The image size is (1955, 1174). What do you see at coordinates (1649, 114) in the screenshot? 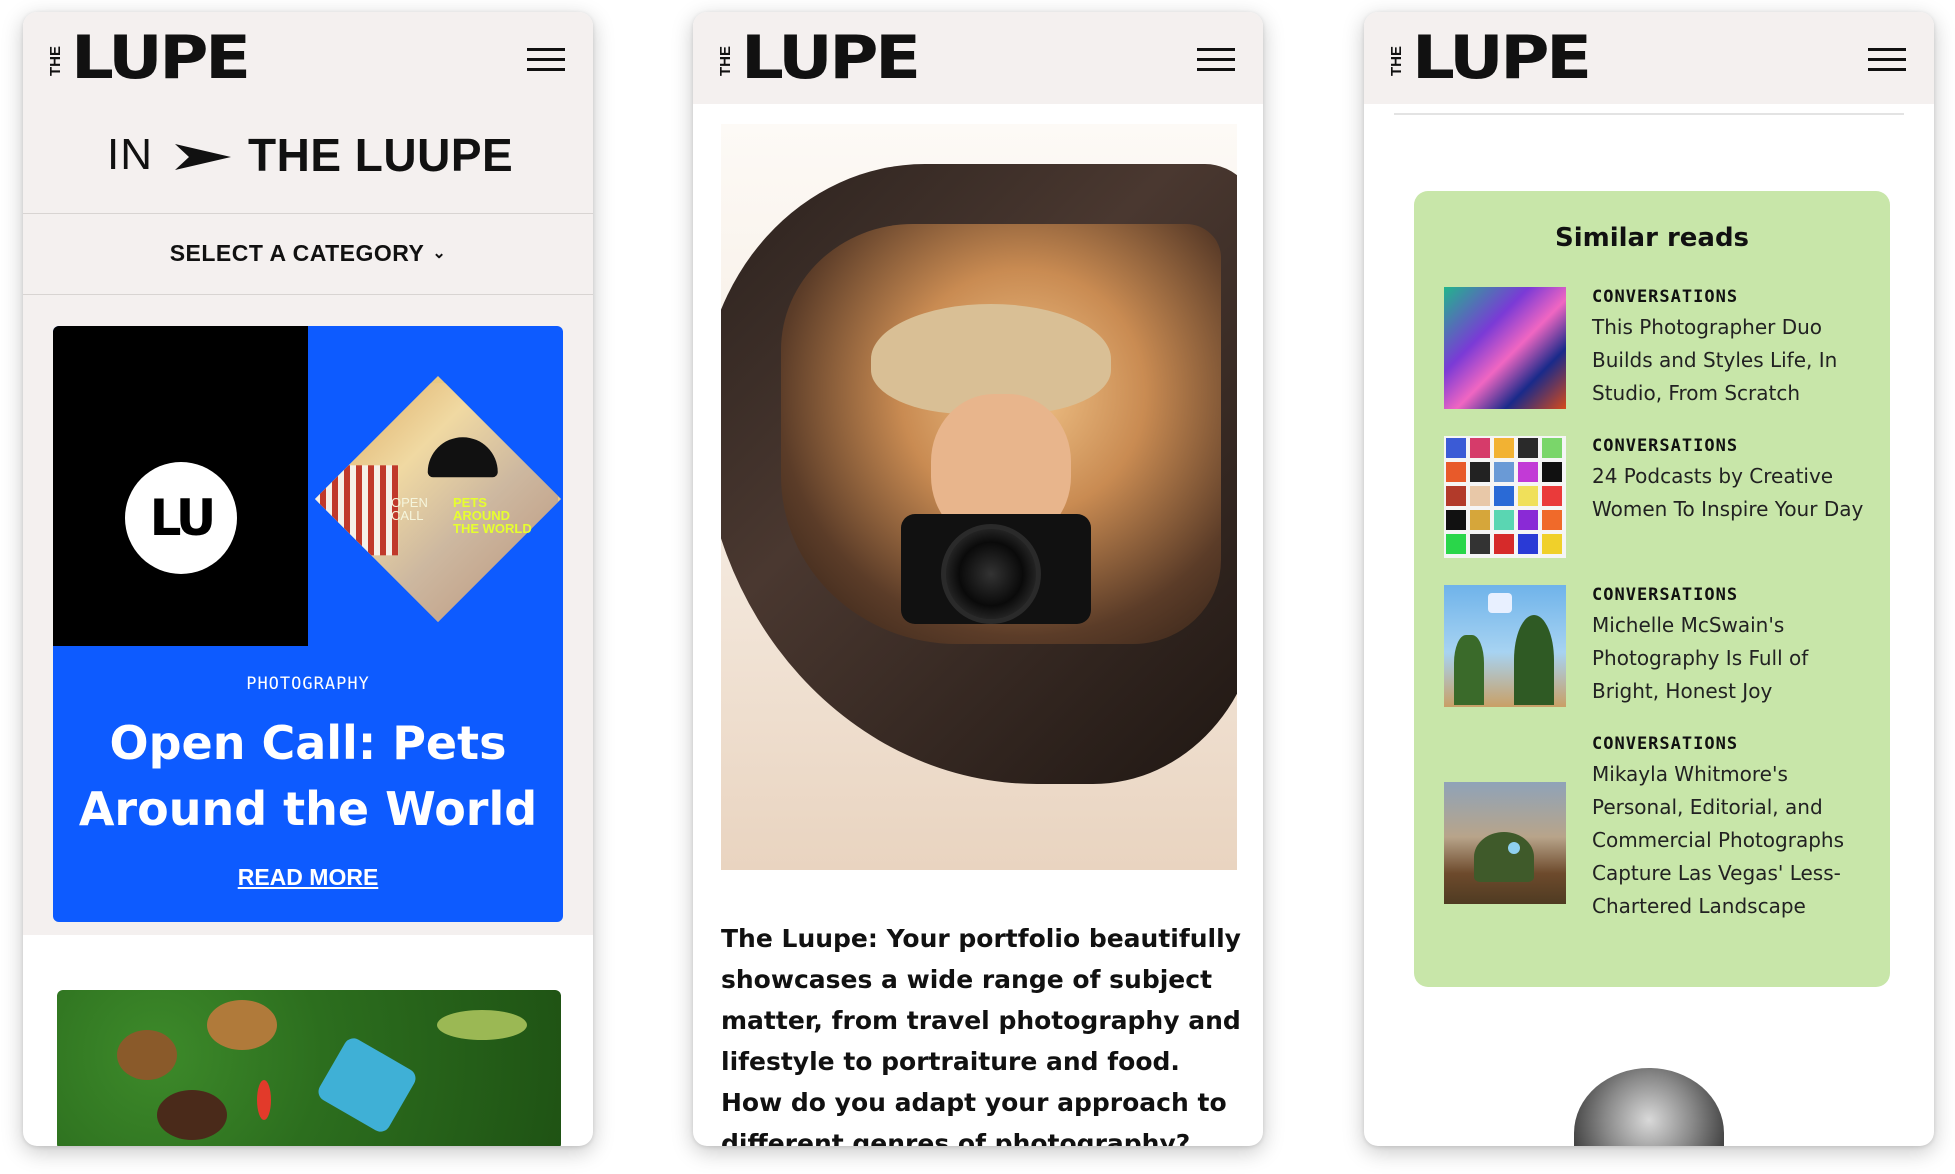
I see `divider` at bounding box center [1649, 114].